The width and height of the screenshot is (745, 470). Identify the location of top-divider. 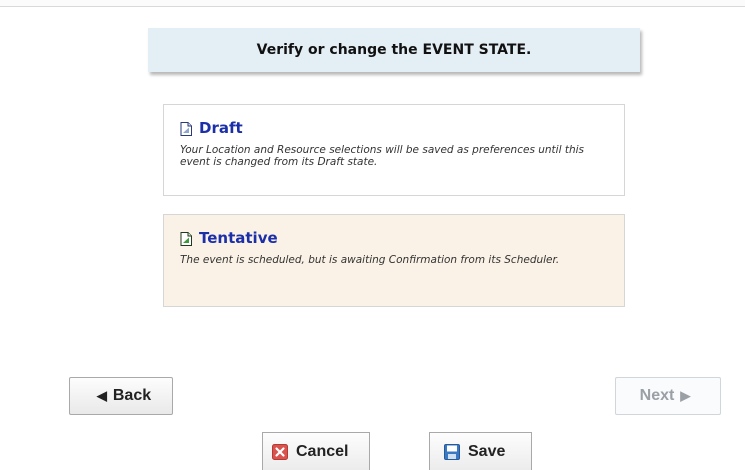
(372, 3).